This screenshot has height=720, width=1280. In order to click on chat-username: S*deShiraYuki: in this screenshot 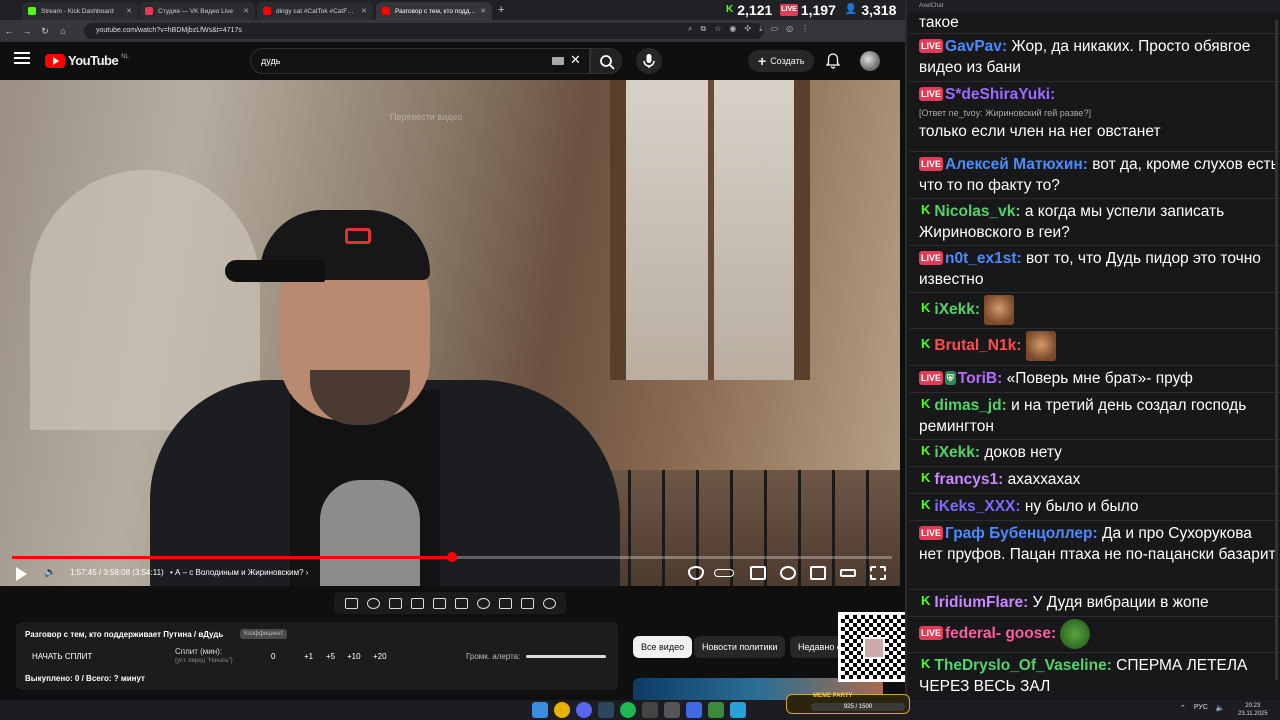, I will do `click(1000, 94)`.